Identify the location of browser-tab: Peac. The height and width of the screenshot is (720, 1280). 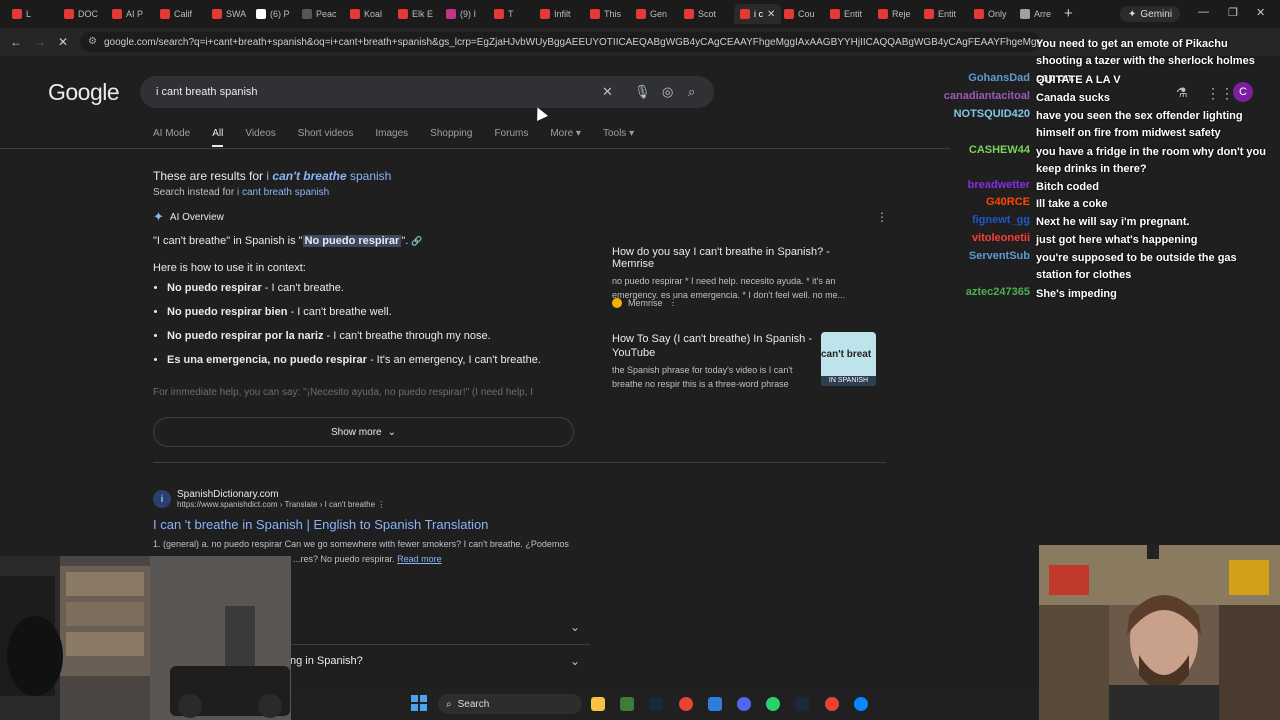
(319, 14).